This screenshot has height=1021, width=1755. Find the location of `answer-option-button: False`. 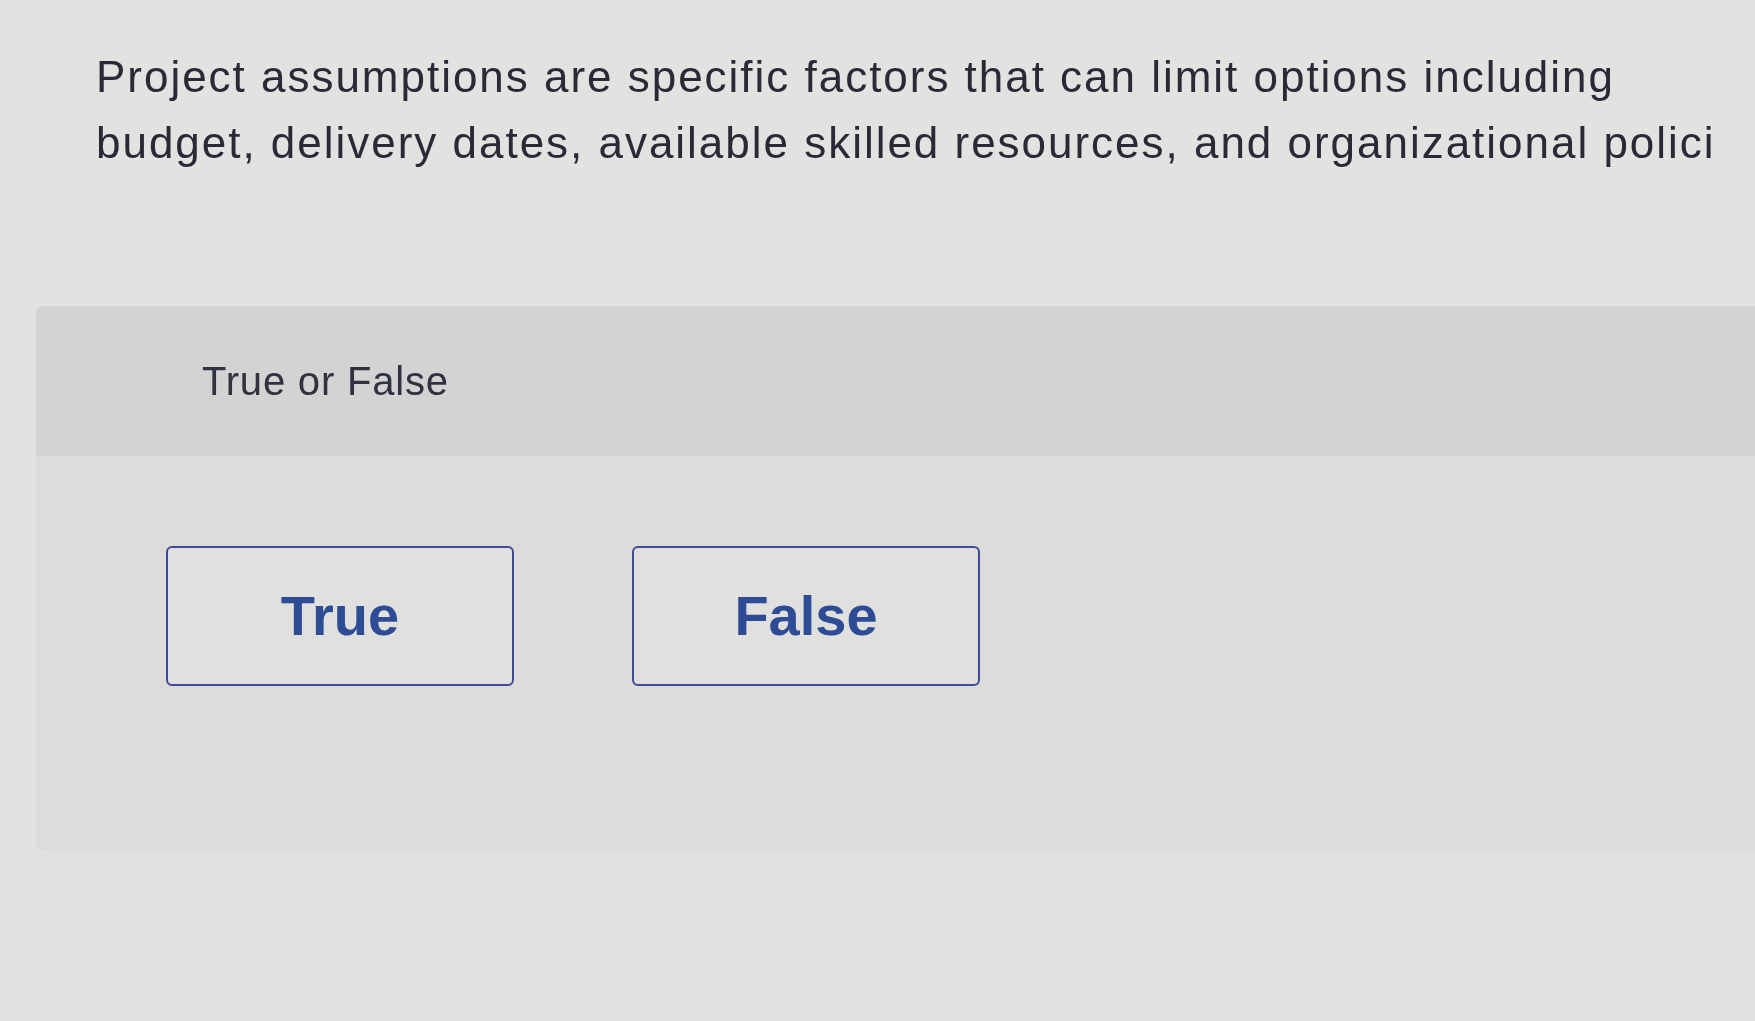

answer-option-button: False is located at coordinates (806, 616).